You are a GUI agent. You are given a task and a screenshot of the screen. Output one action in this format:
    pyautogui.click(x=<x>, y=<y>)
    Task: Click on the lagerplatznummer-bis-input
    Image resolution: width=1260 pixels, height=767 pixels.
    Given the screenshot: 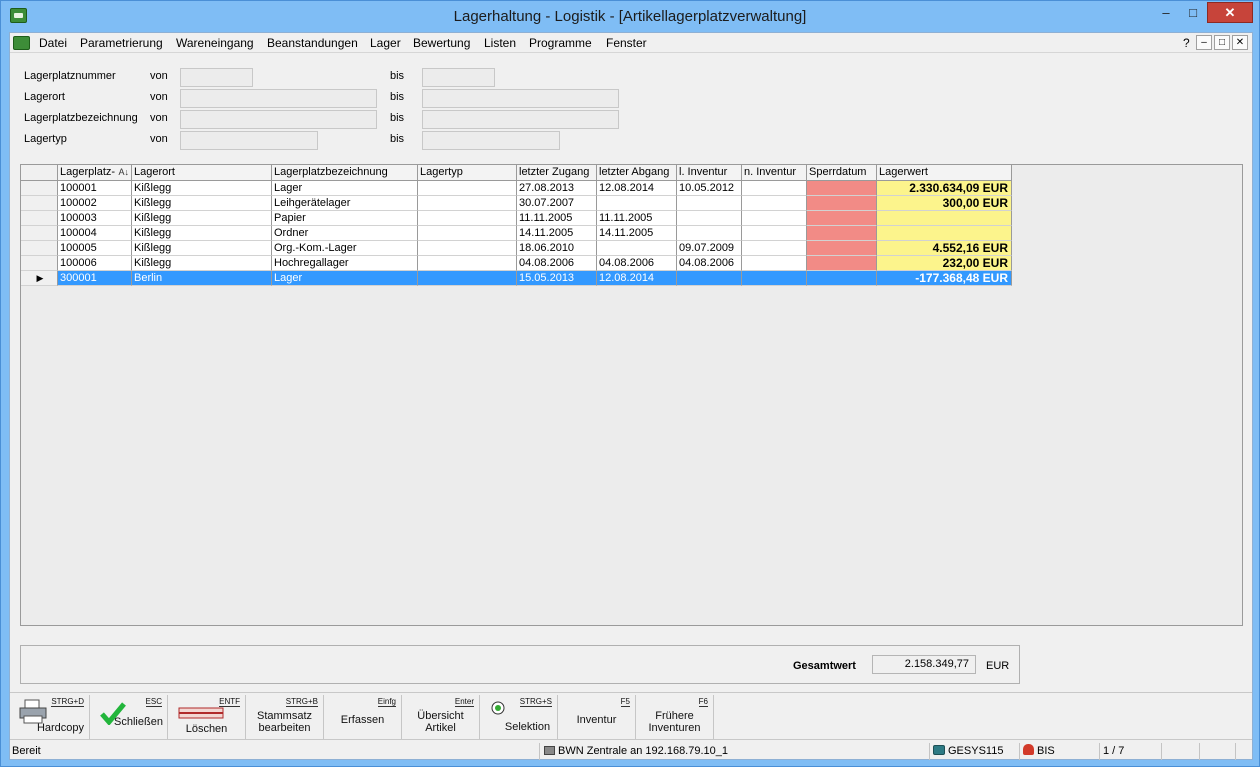 What is the action you would take?
    pyautogui.click(x=458, y=77)
    